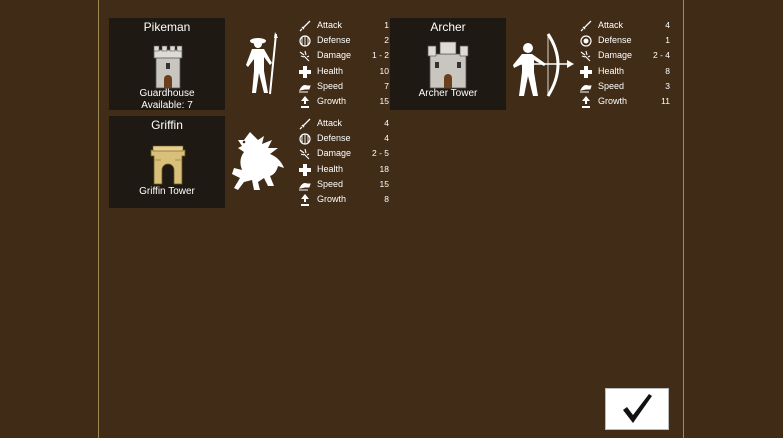 Image resolution: width=783 pixels, height=438 pixels. What do you see at coordinates (258, 161) in the screenshot?
I see `griffin-silhouette-icon` at bounding box center [258, 161].